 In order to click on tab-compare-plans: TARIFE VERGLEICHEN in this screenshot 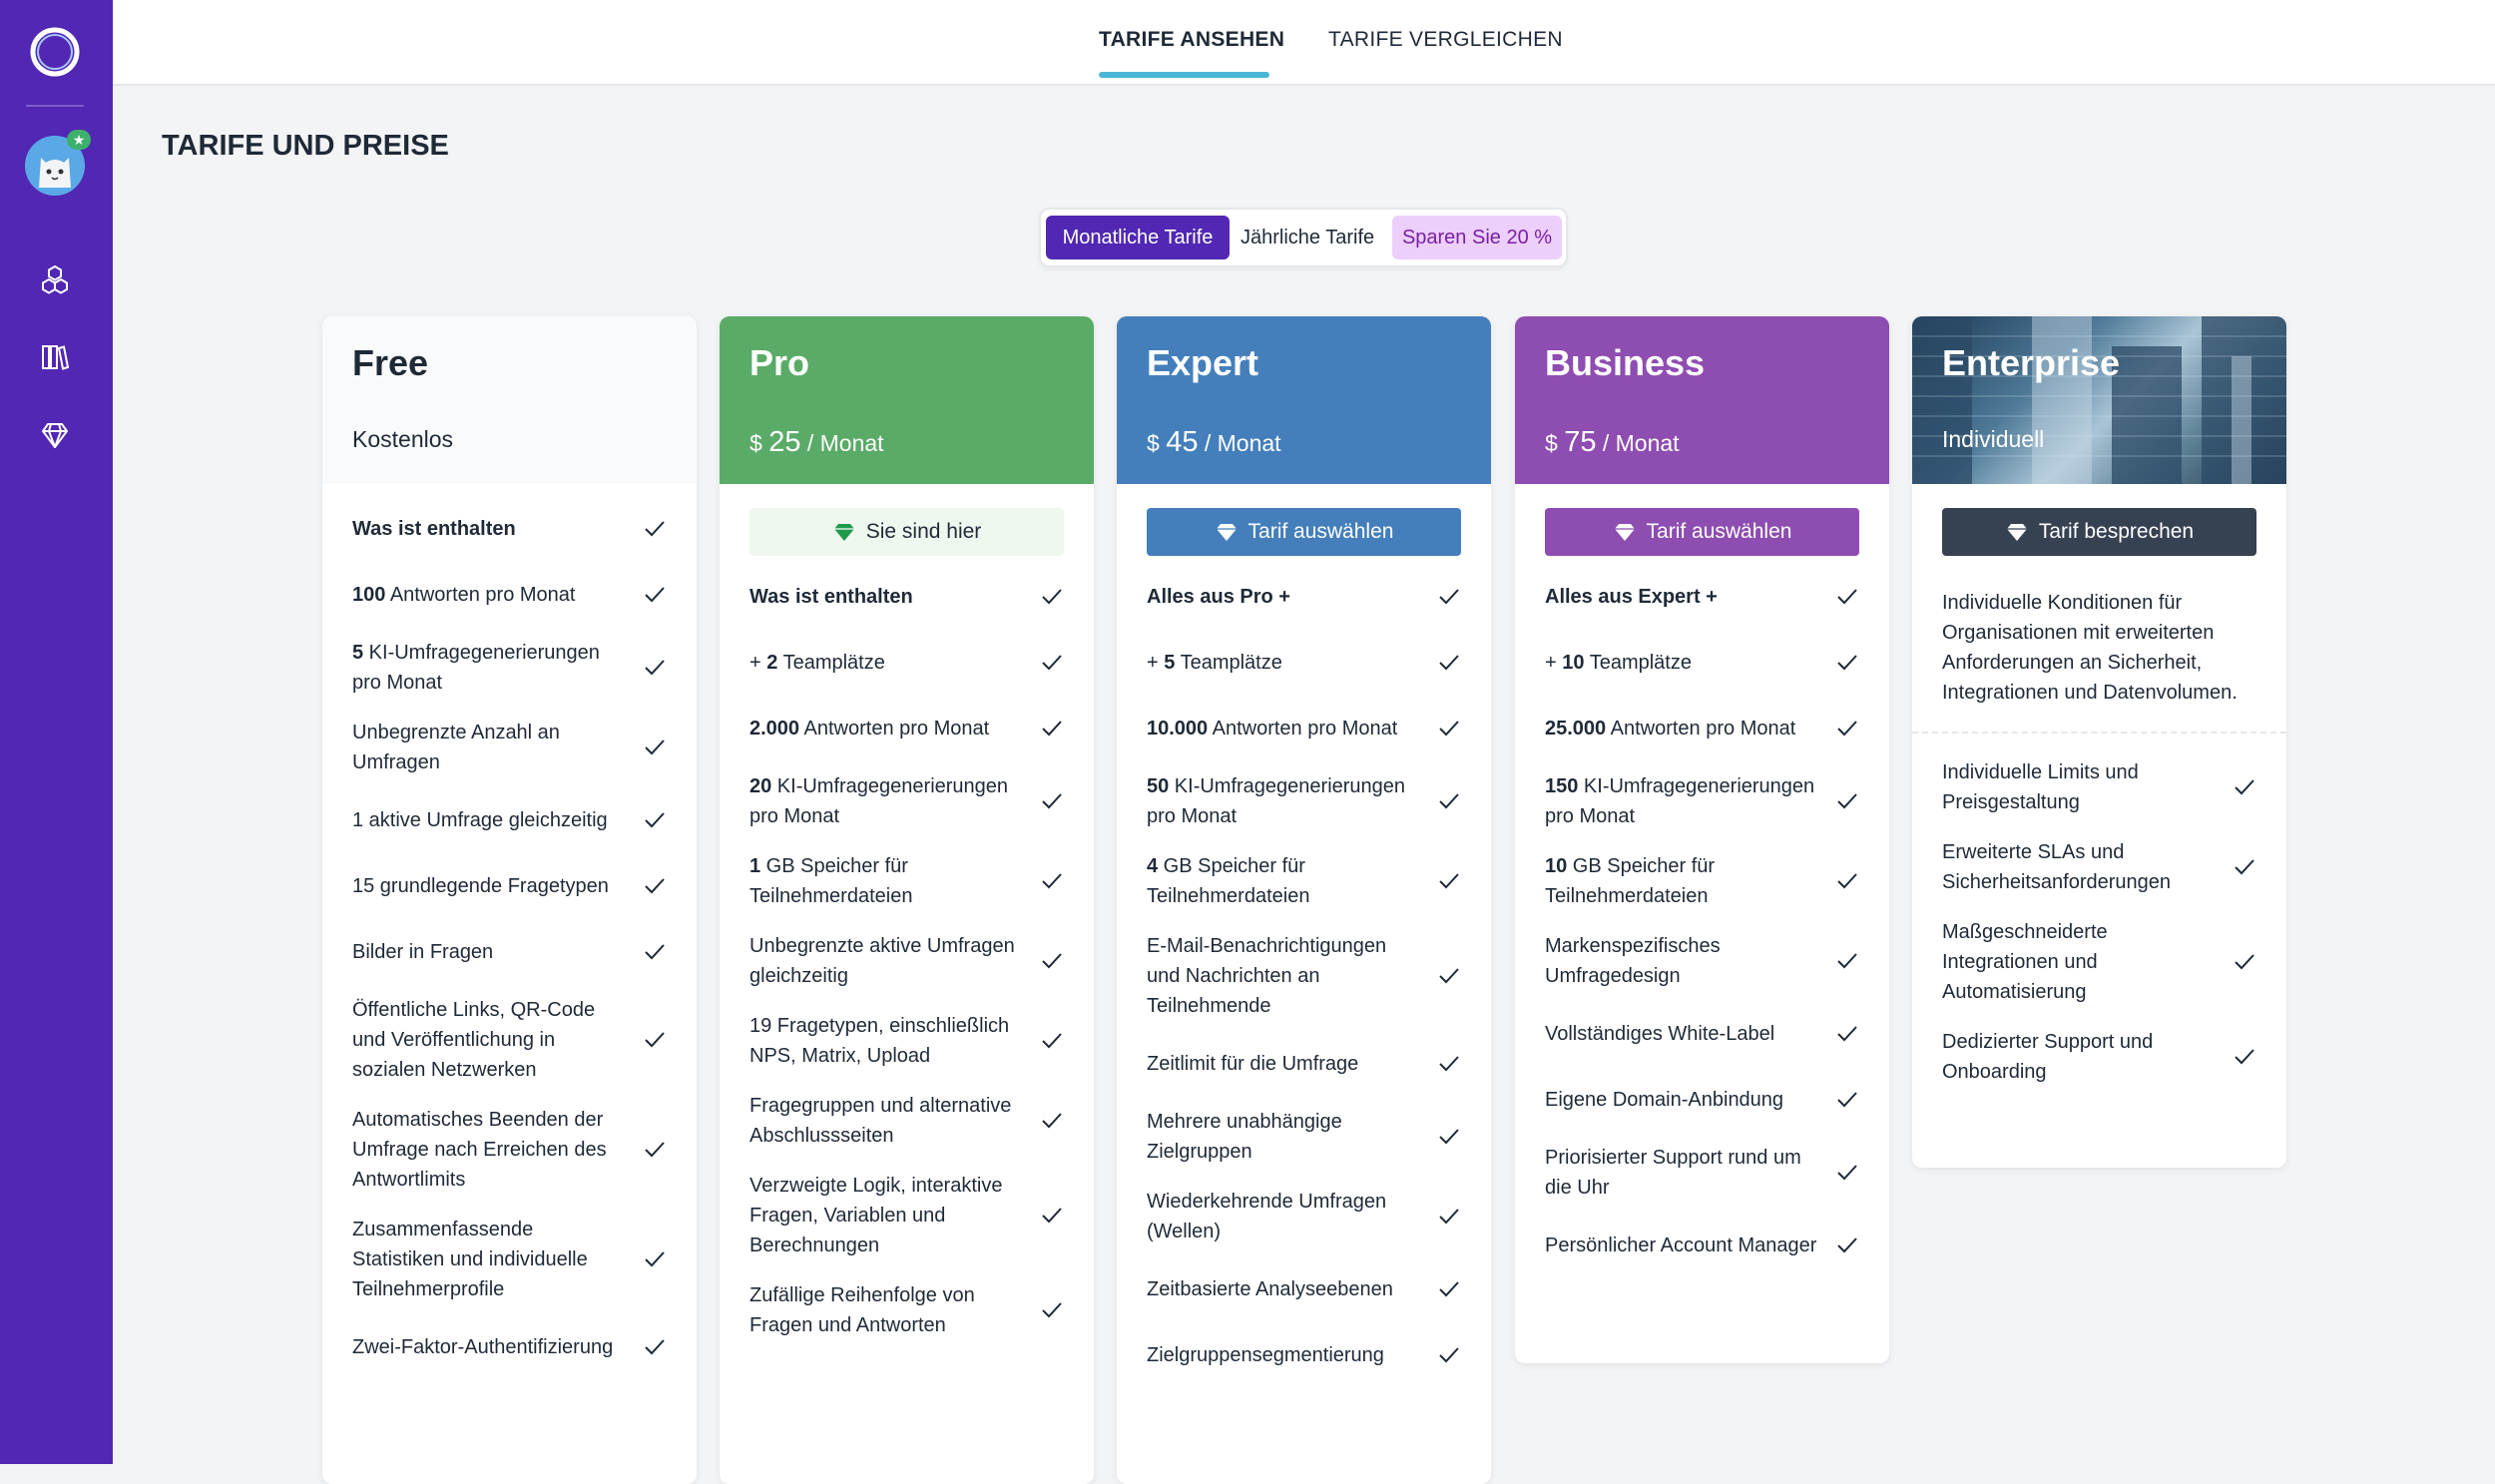, I will do `click(1445, 40)`.